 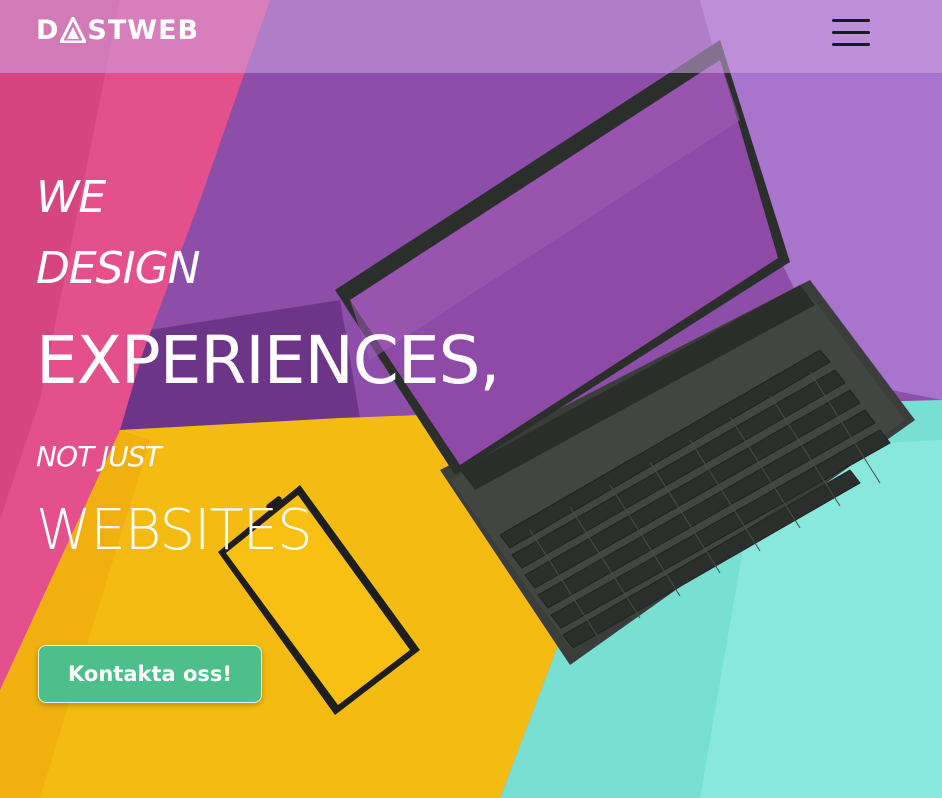 What do you see at coordinates (150, 674) in the screenshot?
I see `contact-us-button: Kontakta oss!` at bounding box center [150, 674].